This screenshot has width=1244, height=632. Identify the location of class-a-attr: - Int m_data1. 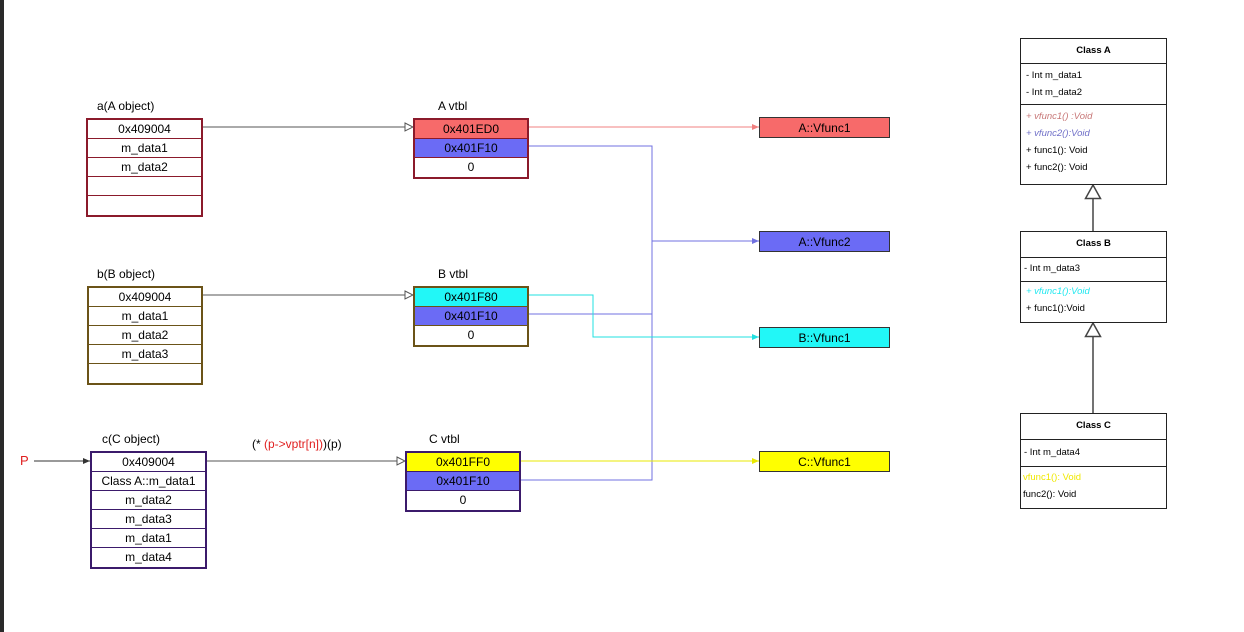
(1054, 75).